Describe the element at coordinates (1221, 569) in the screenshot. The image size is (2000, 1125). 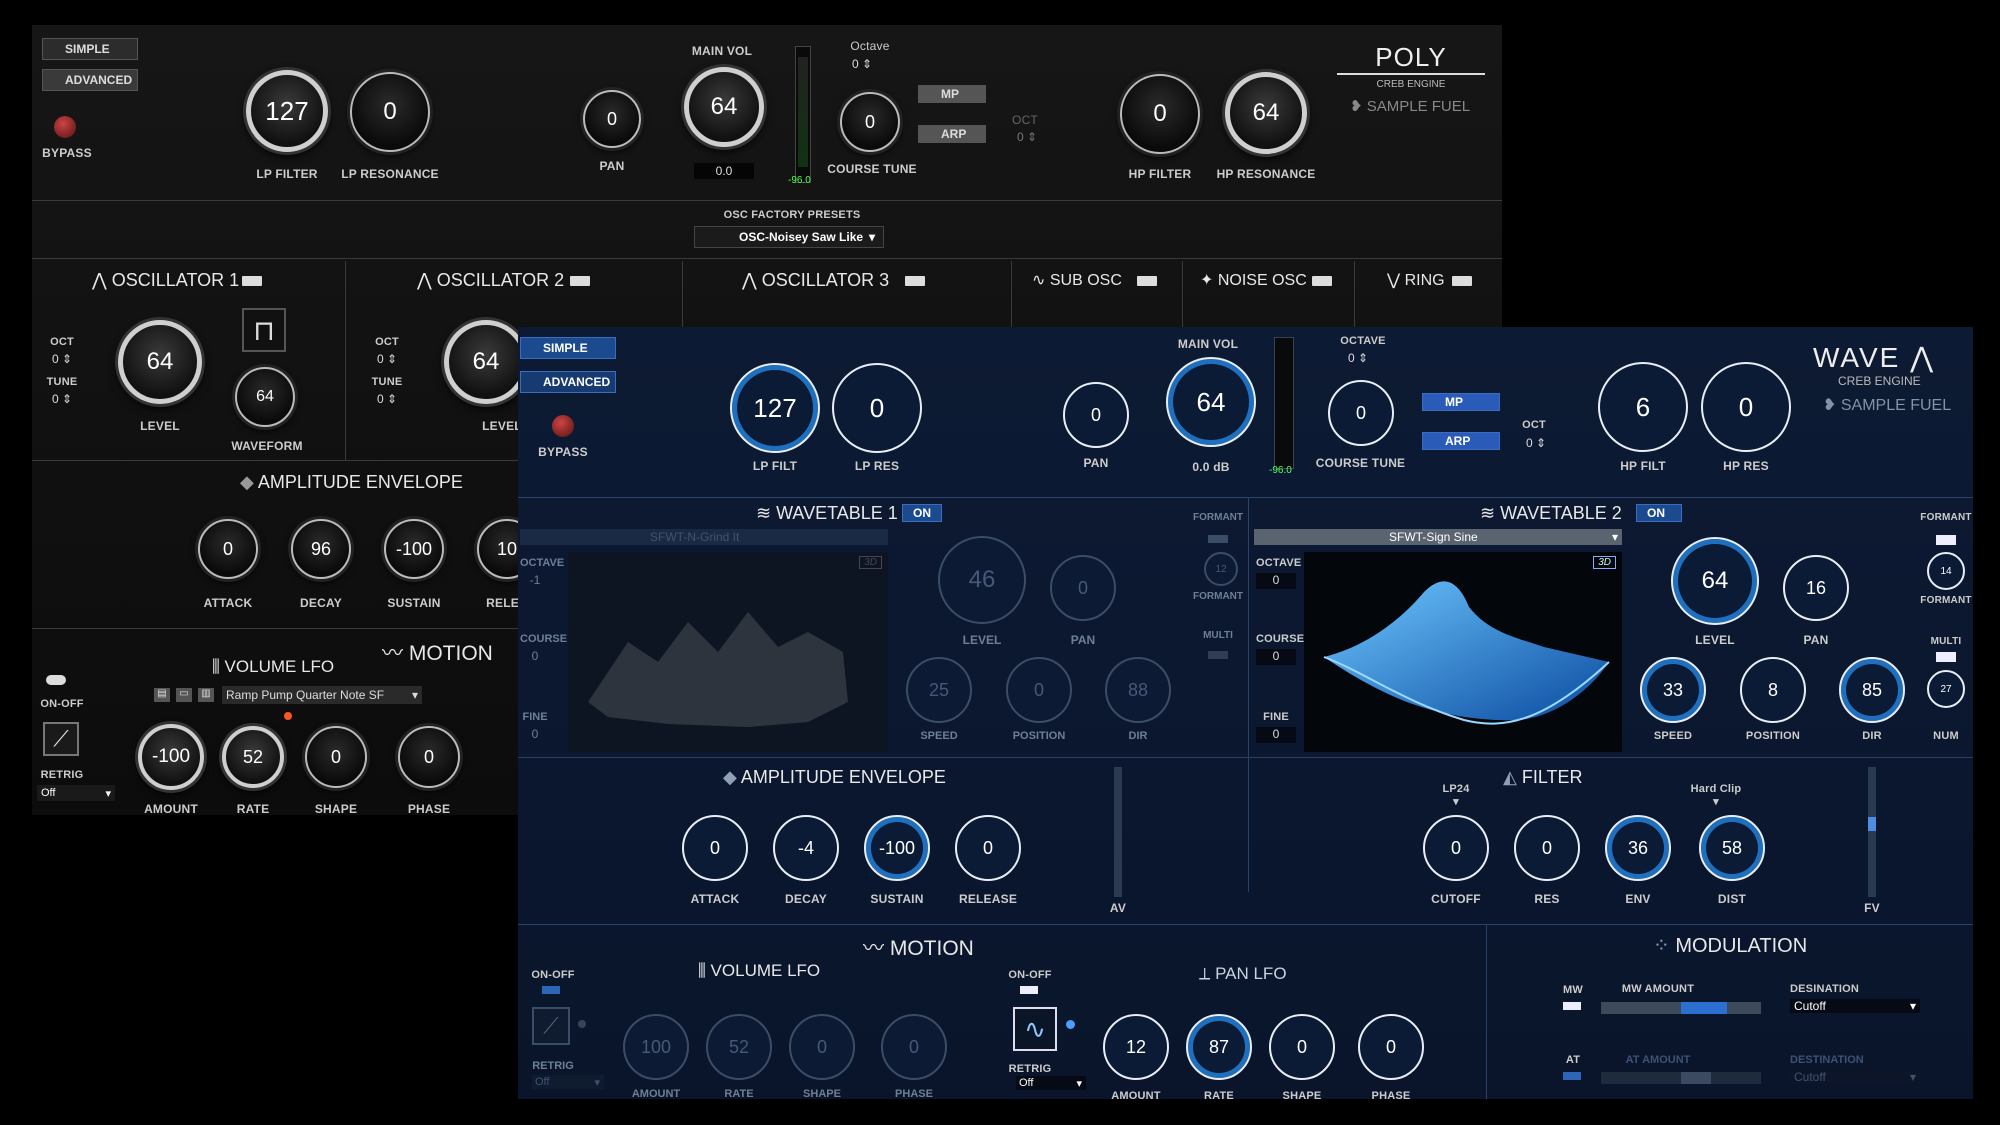
I see `wt1-formant-knob: 12` at that location.